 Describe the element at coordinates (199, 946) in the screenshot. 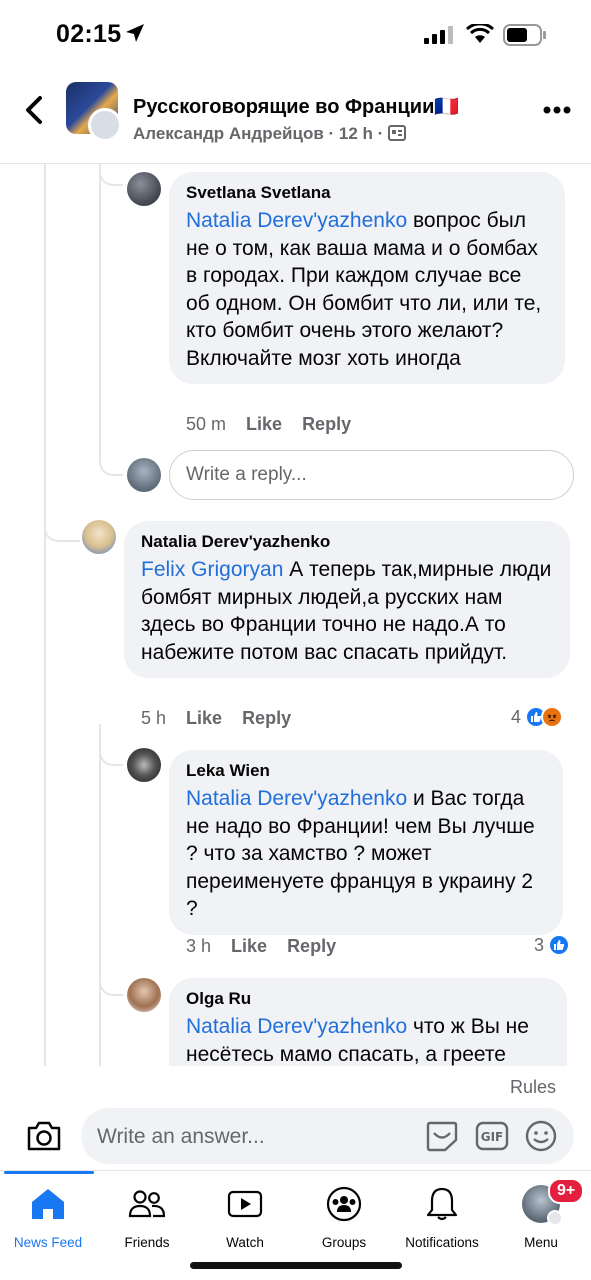

I see `comment-time: 3 h` at that location.